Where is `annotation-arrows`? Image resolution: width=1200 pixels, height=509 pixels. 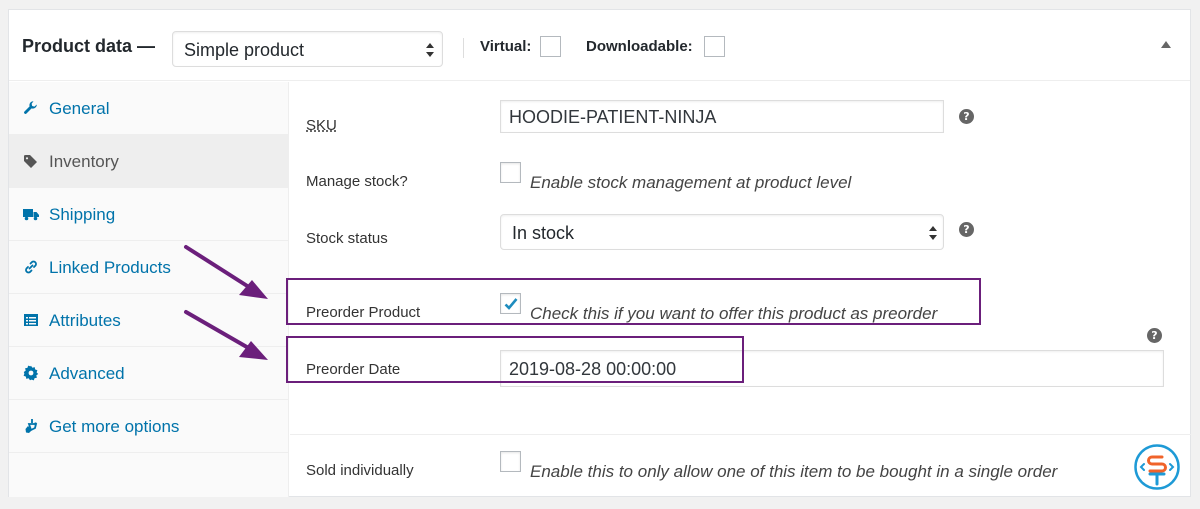 annotation-arrows is located at coordinates (226, 302).